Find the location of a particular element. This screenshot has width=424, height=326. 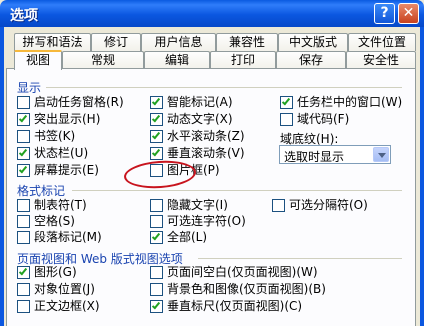

option-label: 对象位置(J) is located at coordinates (64, 289).